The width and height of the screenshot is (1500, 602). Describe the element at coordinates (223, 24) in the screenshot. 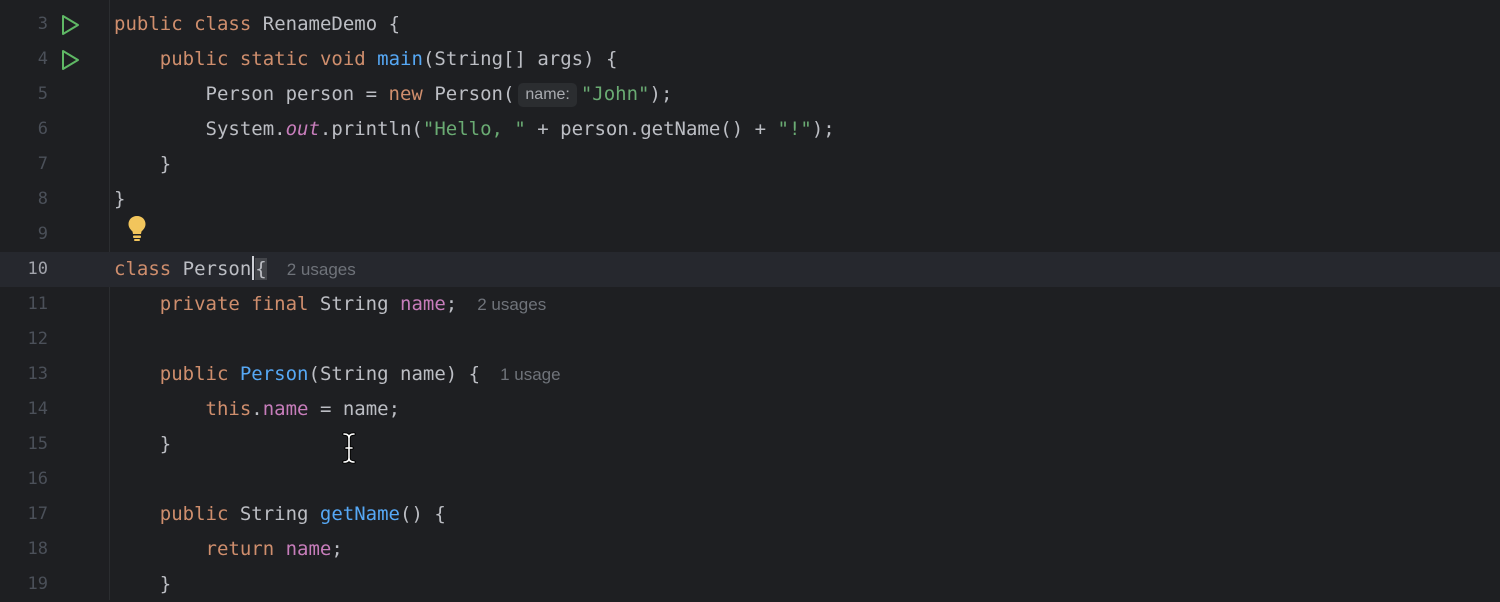

I see `keyword: class` at that location.